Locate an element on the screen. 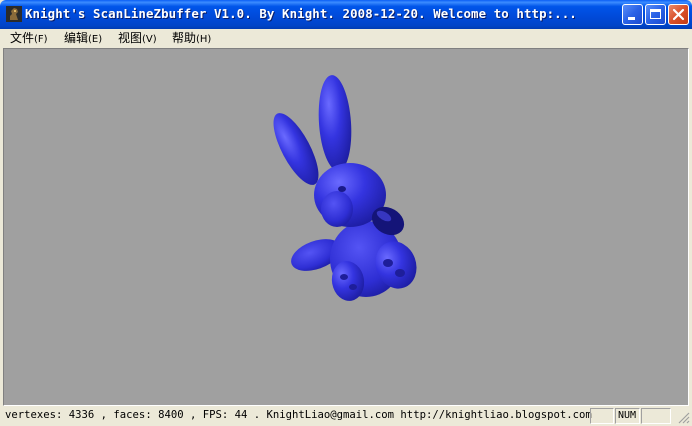 The image size is (692, 426). menu-file-accel: (F) is located at coordinates (41, 39).